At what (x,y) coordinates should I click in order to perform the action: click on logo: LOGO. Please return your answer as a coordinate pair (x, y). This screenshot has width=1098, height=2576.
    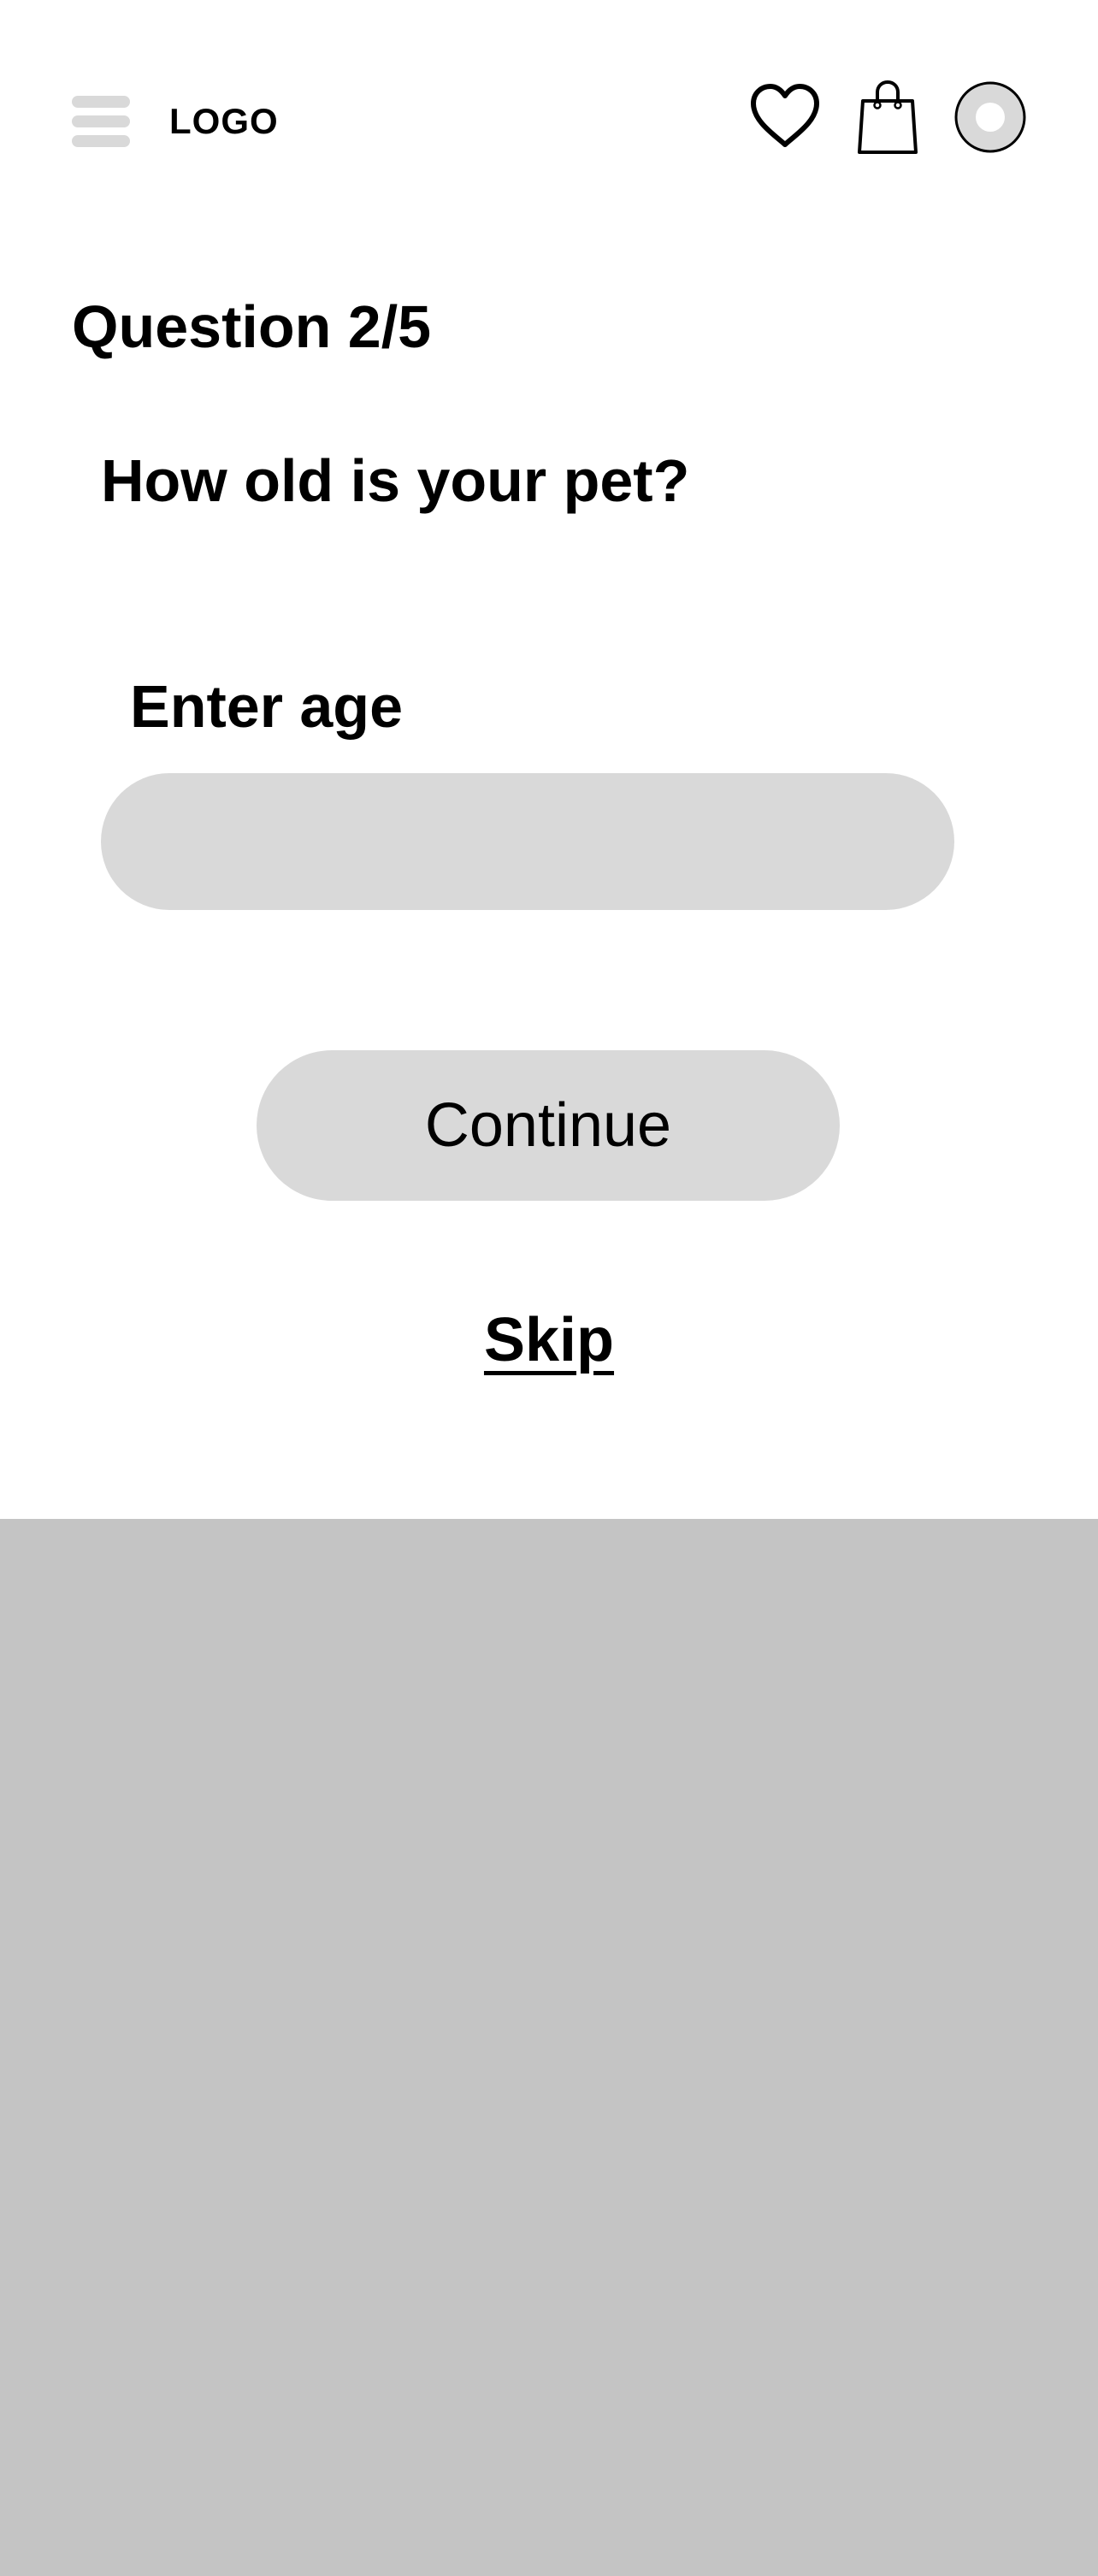
    Looking at the image, I should click on (224, 121).